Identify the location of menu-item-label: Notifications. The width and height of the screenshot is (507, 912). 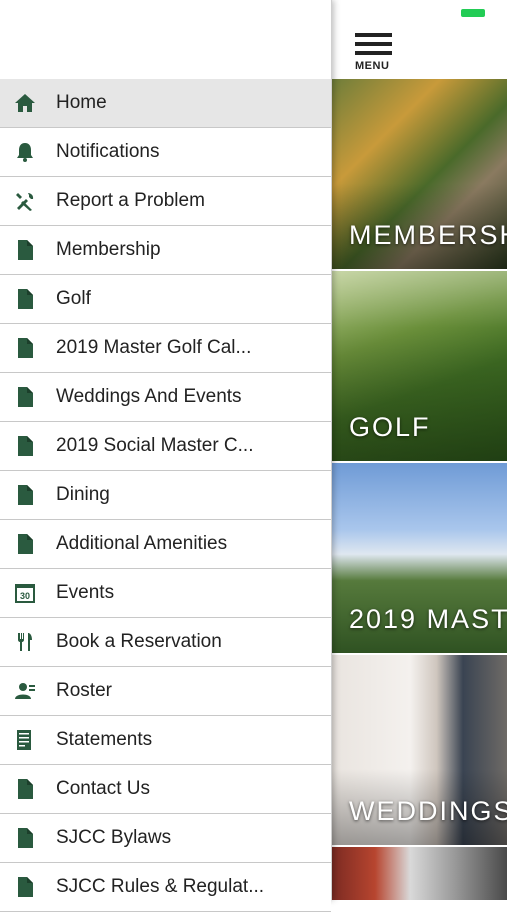
(108, 151).